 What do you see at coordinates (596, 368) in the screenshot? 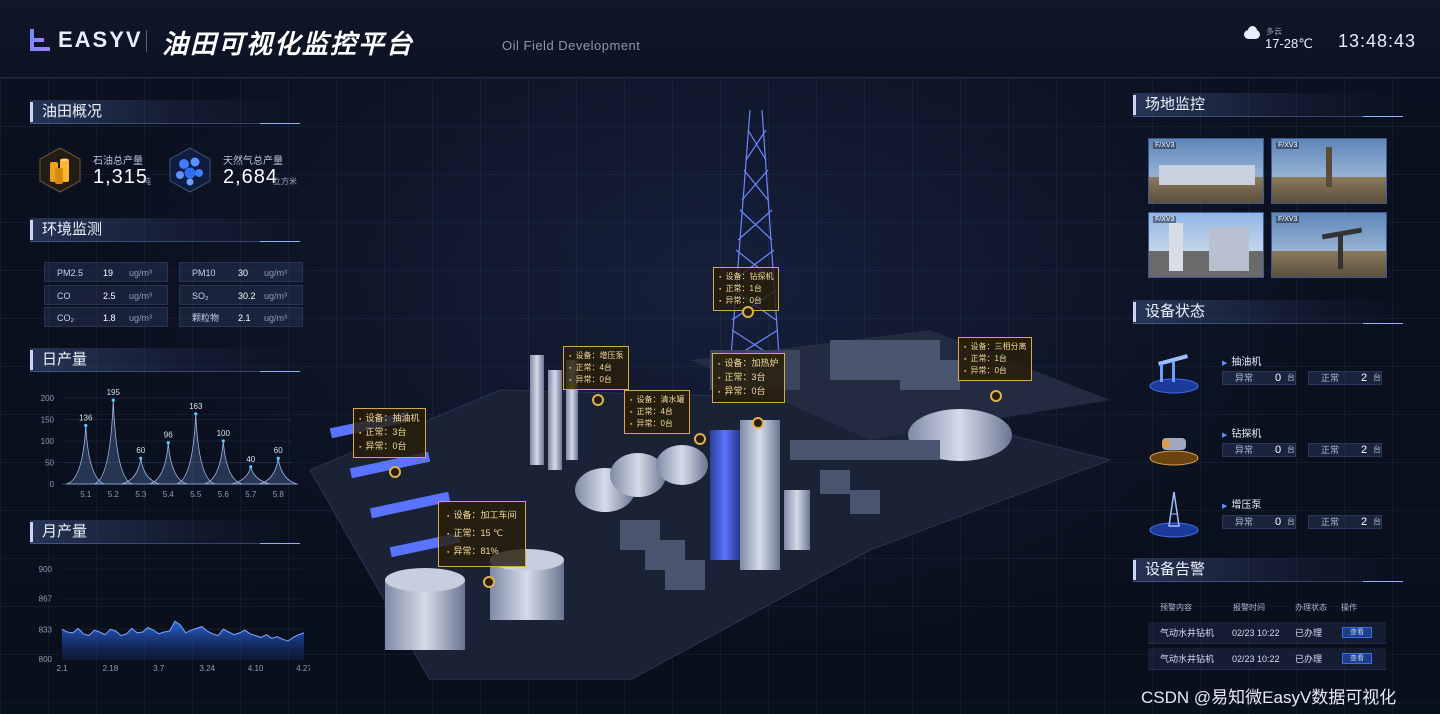
I see `scene-label-pump: 设备：增压泵正常：4台异常：0台` at bounding box center [596, 368].